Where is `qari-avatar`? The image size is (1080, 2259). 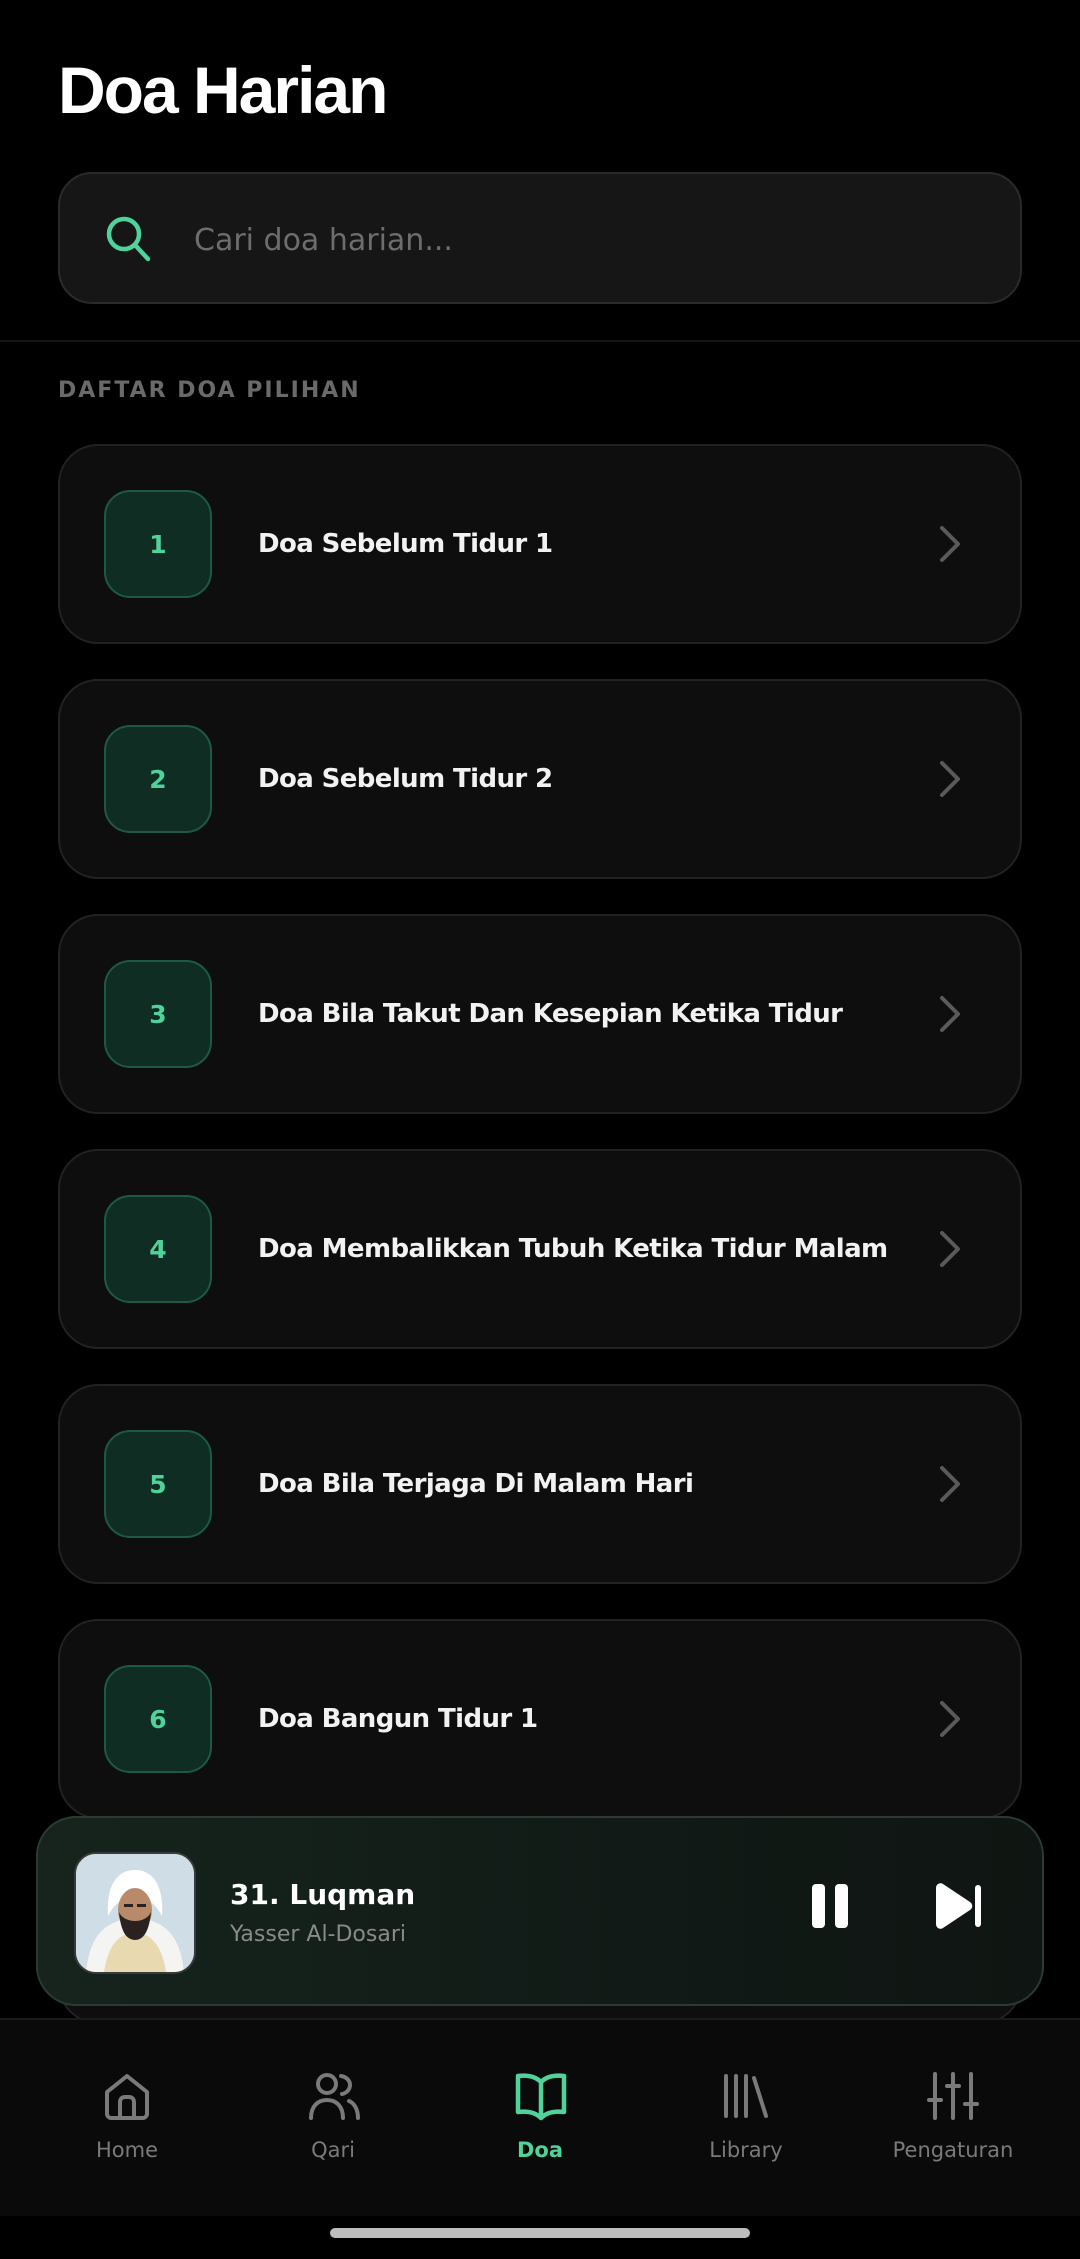
qari-avatar is located at coordinates (135, 1913).